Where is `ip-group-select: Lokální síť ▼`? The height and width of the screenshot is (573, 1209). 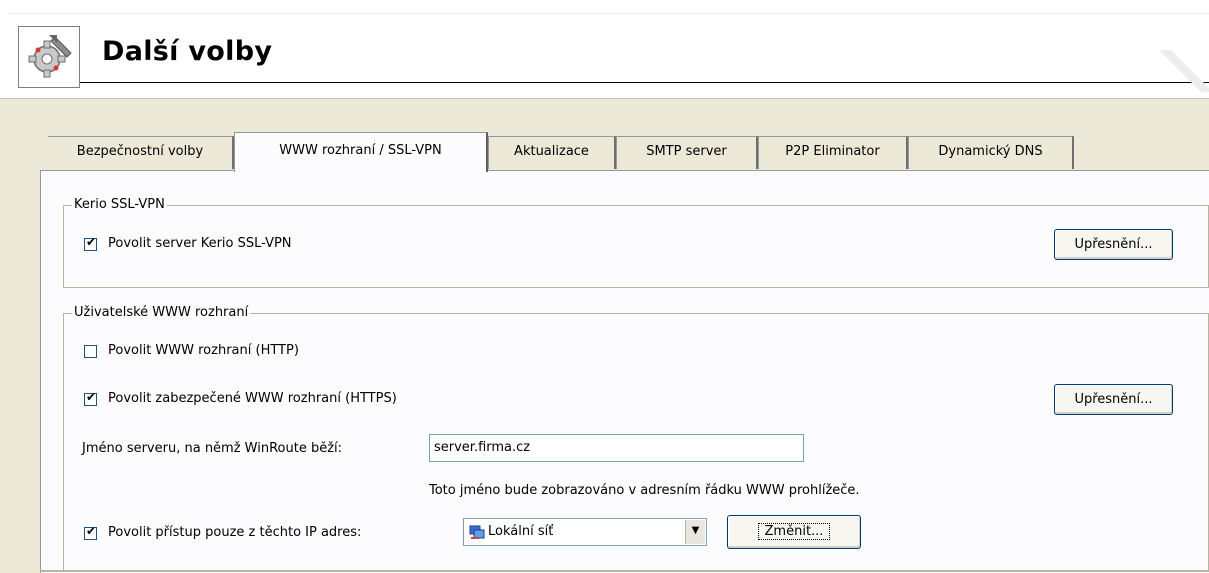 ip-group-select: Lokální síť ▼ is located at coordinates (585, 532).